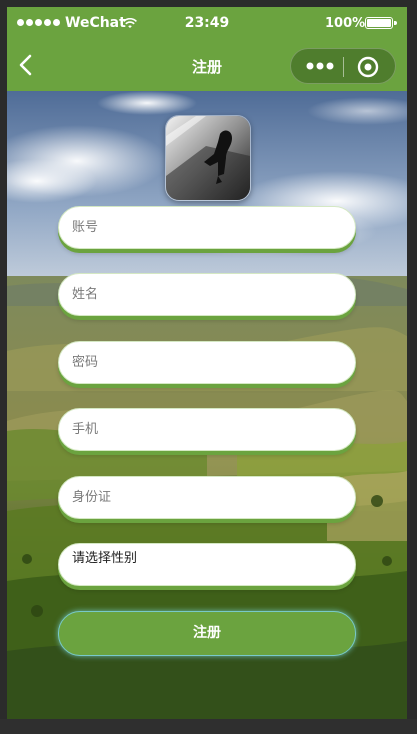  What do you see at coordinates (207, 66) in the screenshot?
I see `nav-bar: 注册` at bounding box center [207, 66].